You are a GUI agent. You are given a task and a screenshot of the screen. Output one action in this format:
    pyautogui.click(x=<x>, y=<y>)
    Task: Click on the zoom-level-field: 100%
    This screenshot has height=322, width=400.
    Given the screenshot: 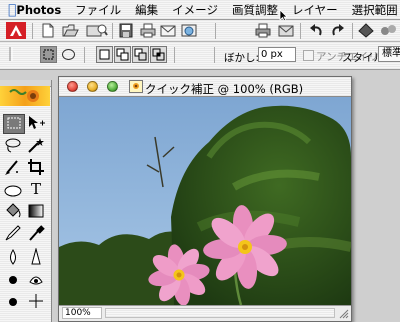 What is the action you would take?
    pyautogui.click(x=82, y=313)
    